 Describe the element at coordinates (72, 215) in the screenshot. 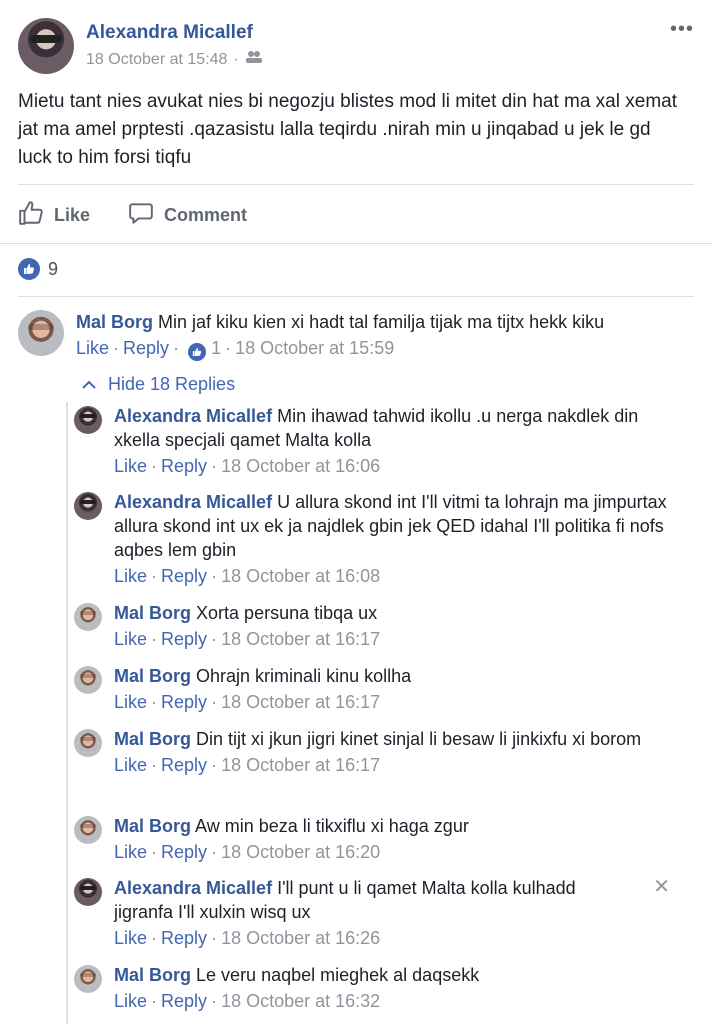

I see `like-label: Like` at that location.